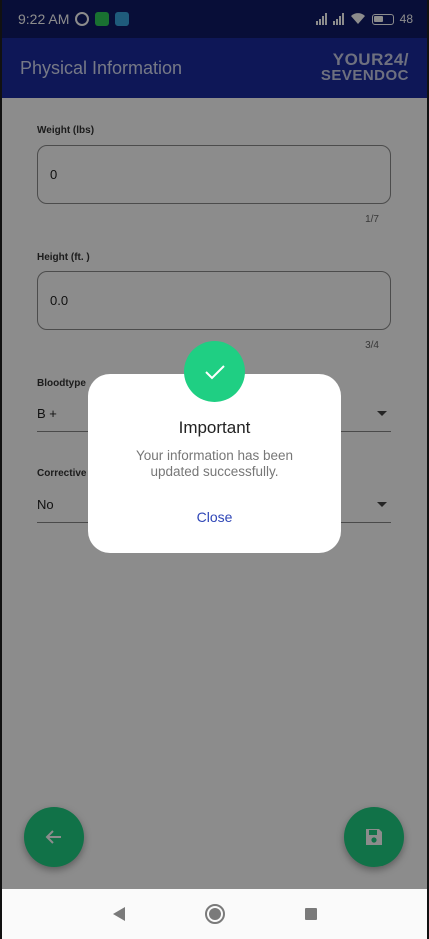 The image size is (429, 939). I want to click on close-button: Close, so click(214, 517).